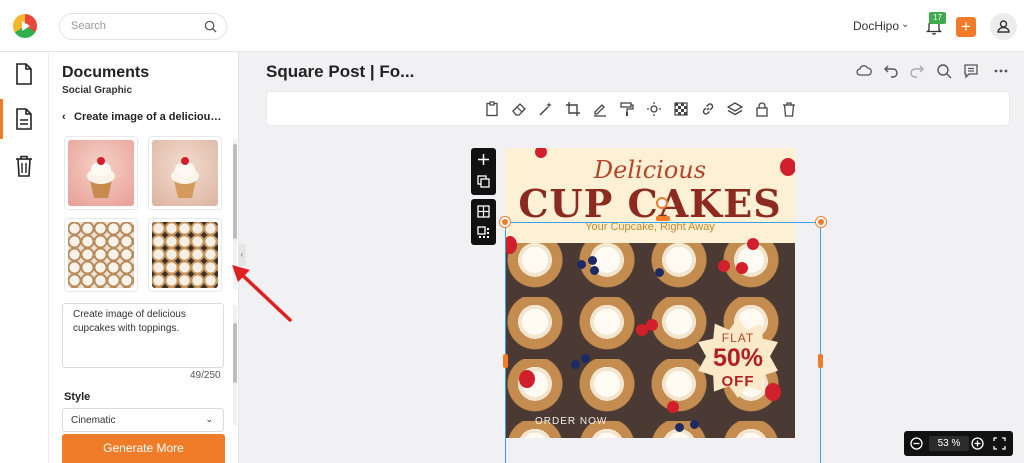 This screenshot has height=463, width=1024. I want to click on lock-icon, so click(762, 109).